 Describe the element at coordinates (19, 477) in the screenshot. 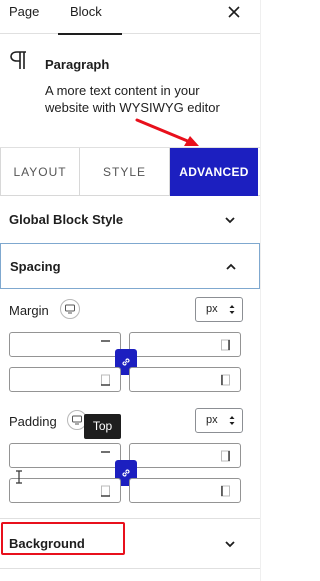

I see `text-cursor-icon` at that location.